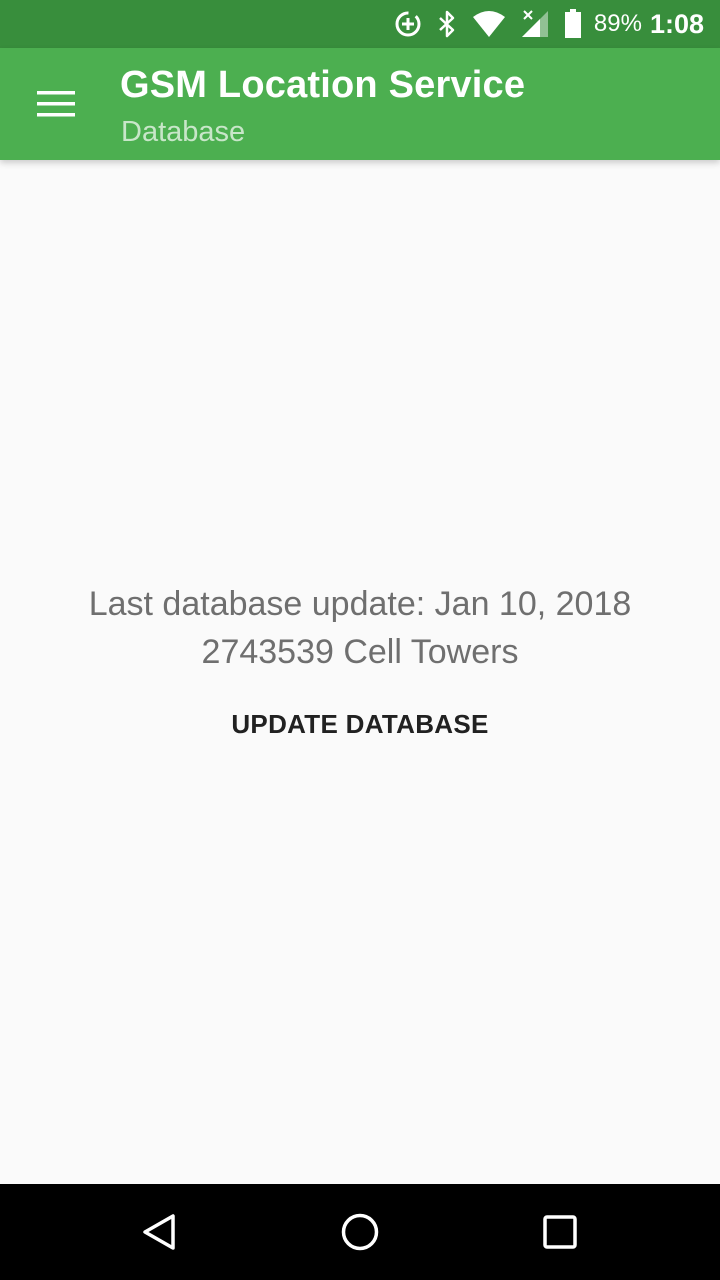 The image size is (720, 1280). I want to click on app-subtitle: Database, so click(183, 132).